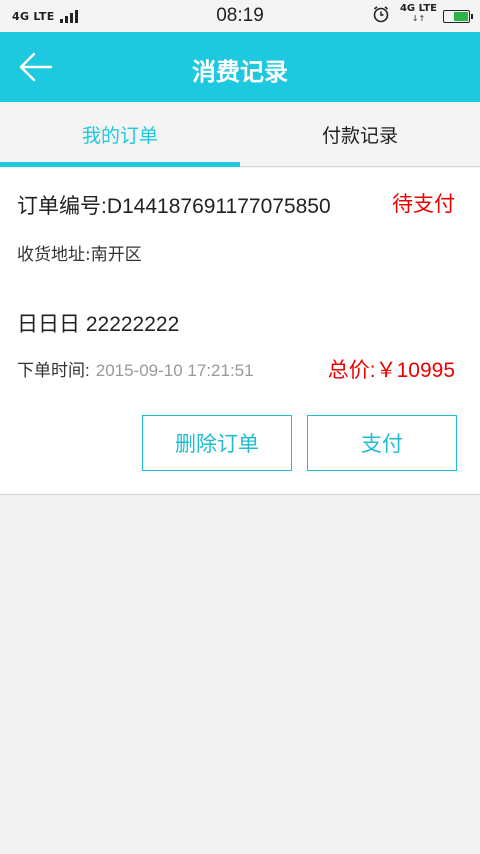  I want to click on order-time-row: 下单时间: 2015-09-10 17:21:51, so click(135, 368).